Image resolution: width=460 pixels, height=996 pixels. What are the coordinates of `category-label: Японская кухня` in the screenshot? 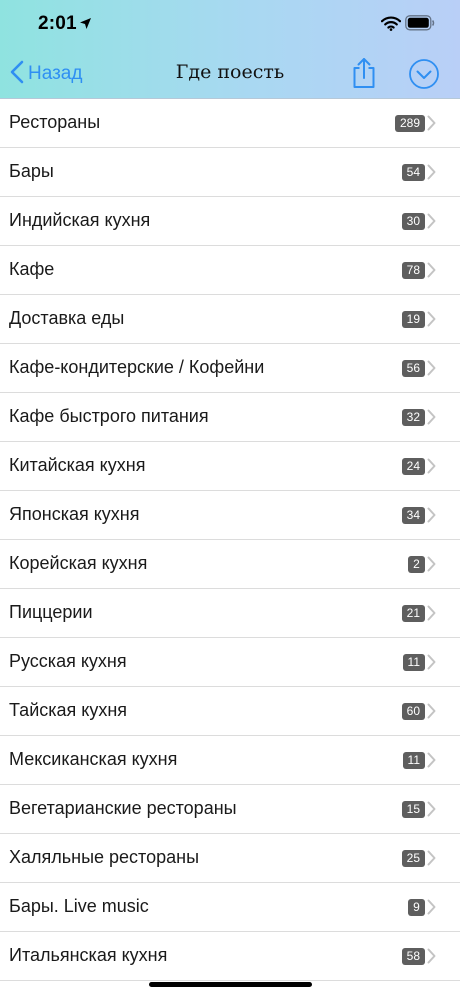 It's located at (74, 514).